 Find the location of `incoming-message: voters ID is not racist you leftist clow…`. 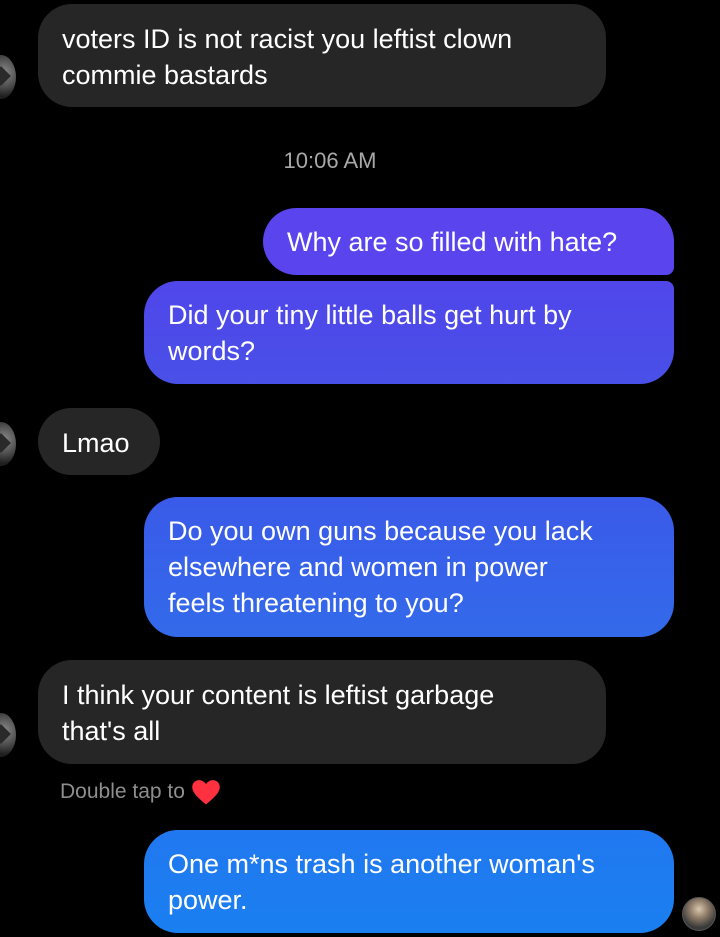

incoming-message: voters ID is not racist you leftist clow… is located at coordinates (322, 55).